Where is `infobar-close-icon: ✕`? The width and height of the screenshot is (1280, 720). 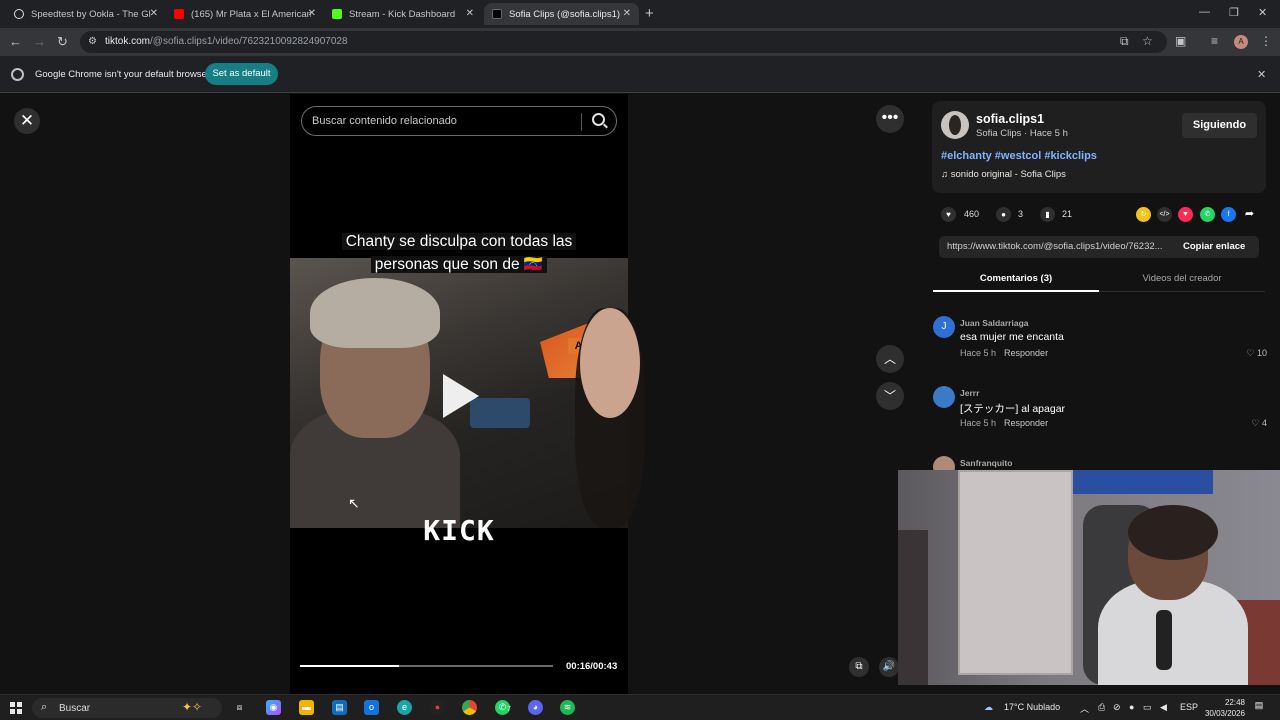 infobar-close-icon: ✕ is located at coordinates (1261, 74).